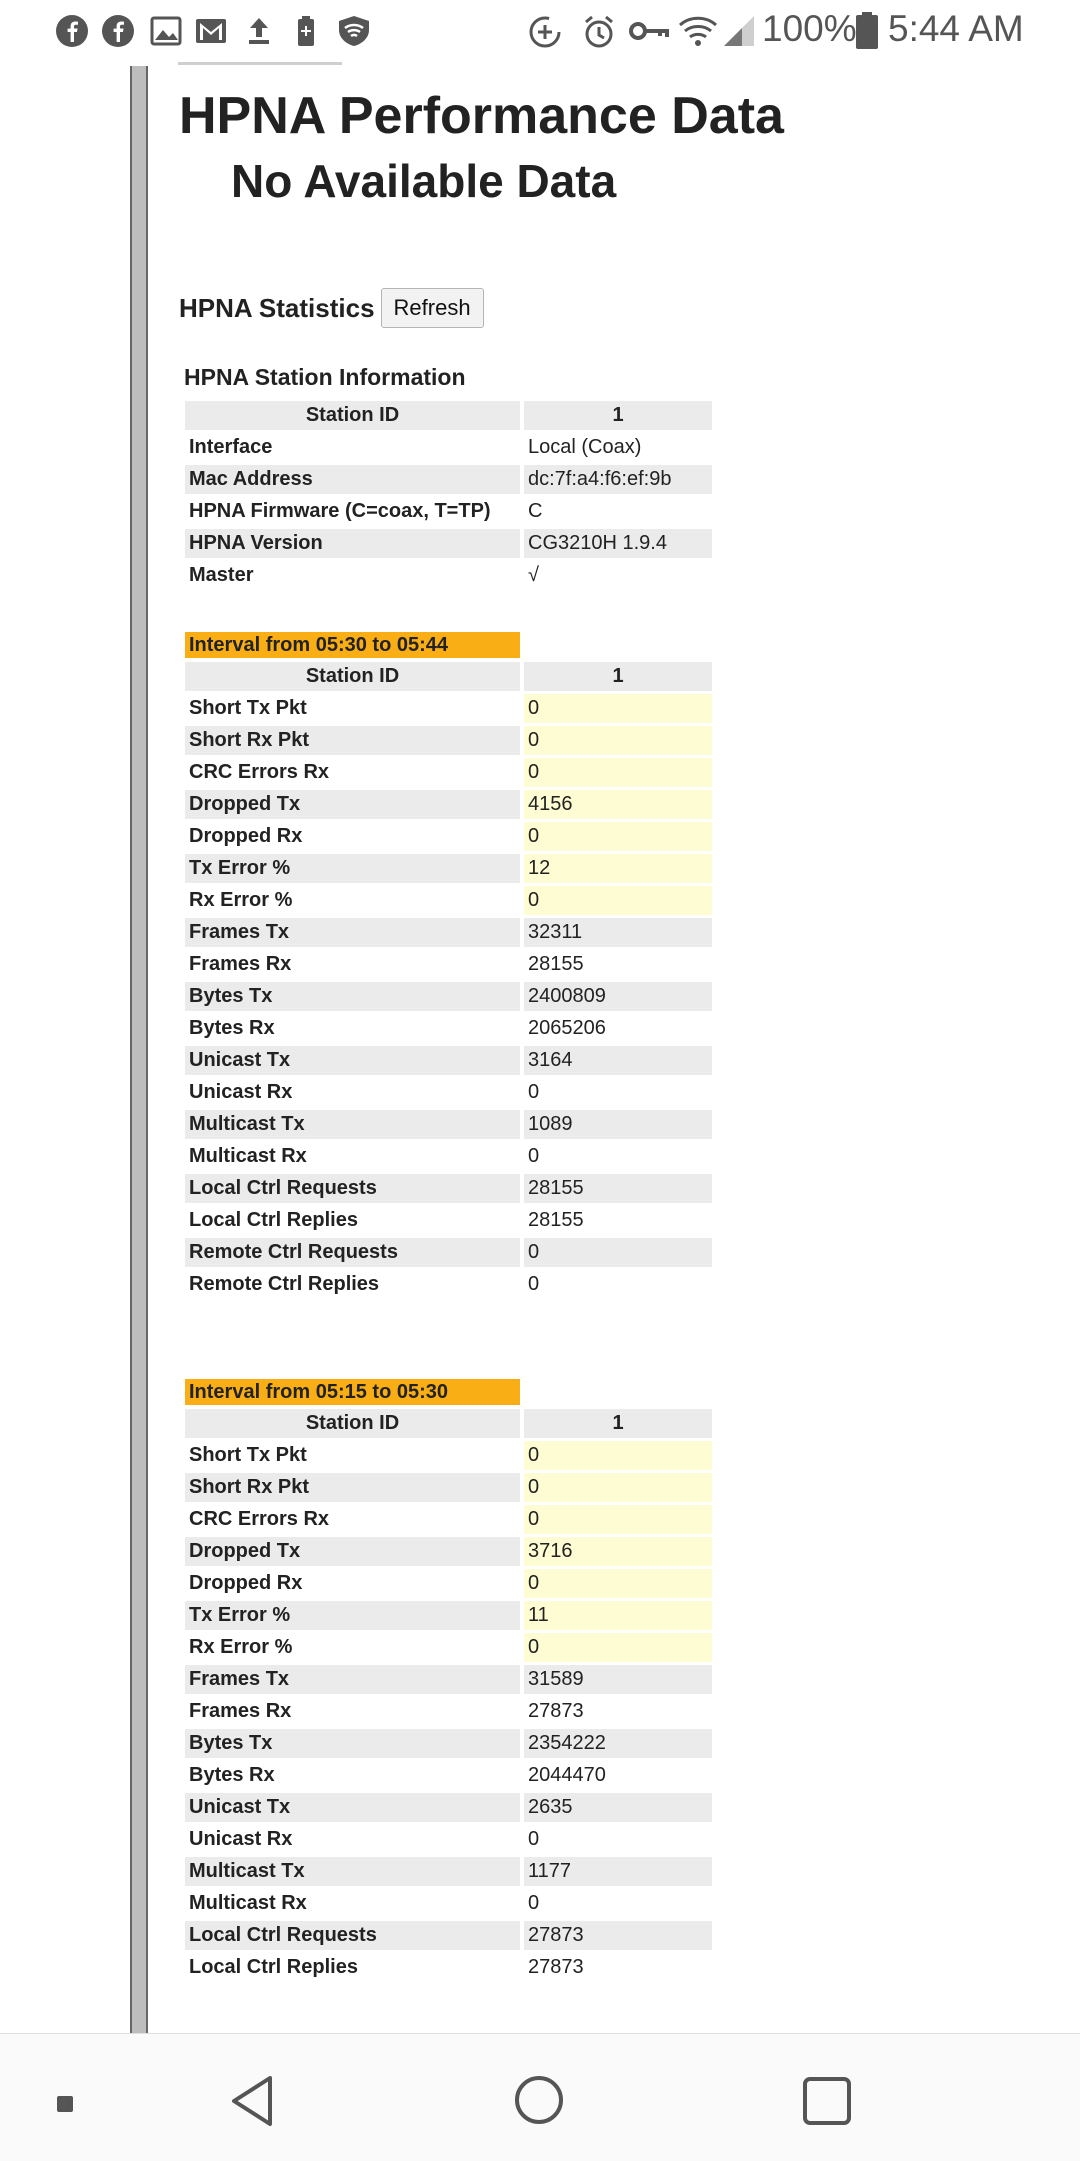  I want to click on table-row-local-ctrl-requests: Local Ctrl Requests 28155, so click(448, 1188).